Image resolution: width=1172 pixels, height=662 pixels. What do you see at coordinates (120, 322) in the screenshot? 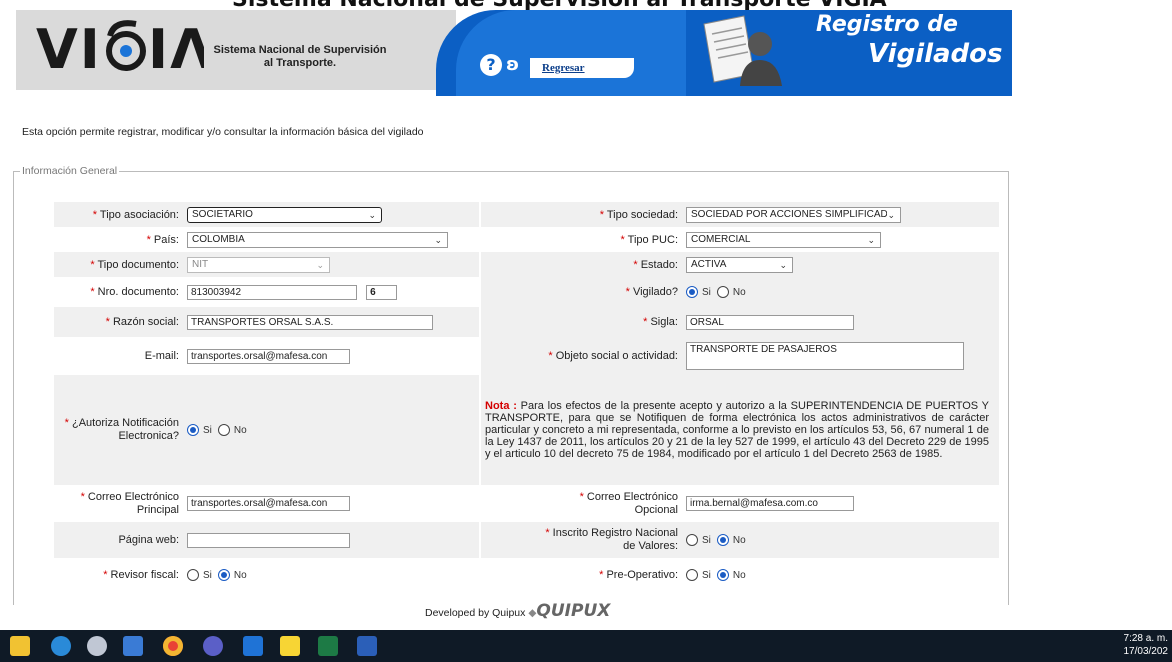
I see `razon-social-label: * Razón social:` at bounding box center [120, 322].